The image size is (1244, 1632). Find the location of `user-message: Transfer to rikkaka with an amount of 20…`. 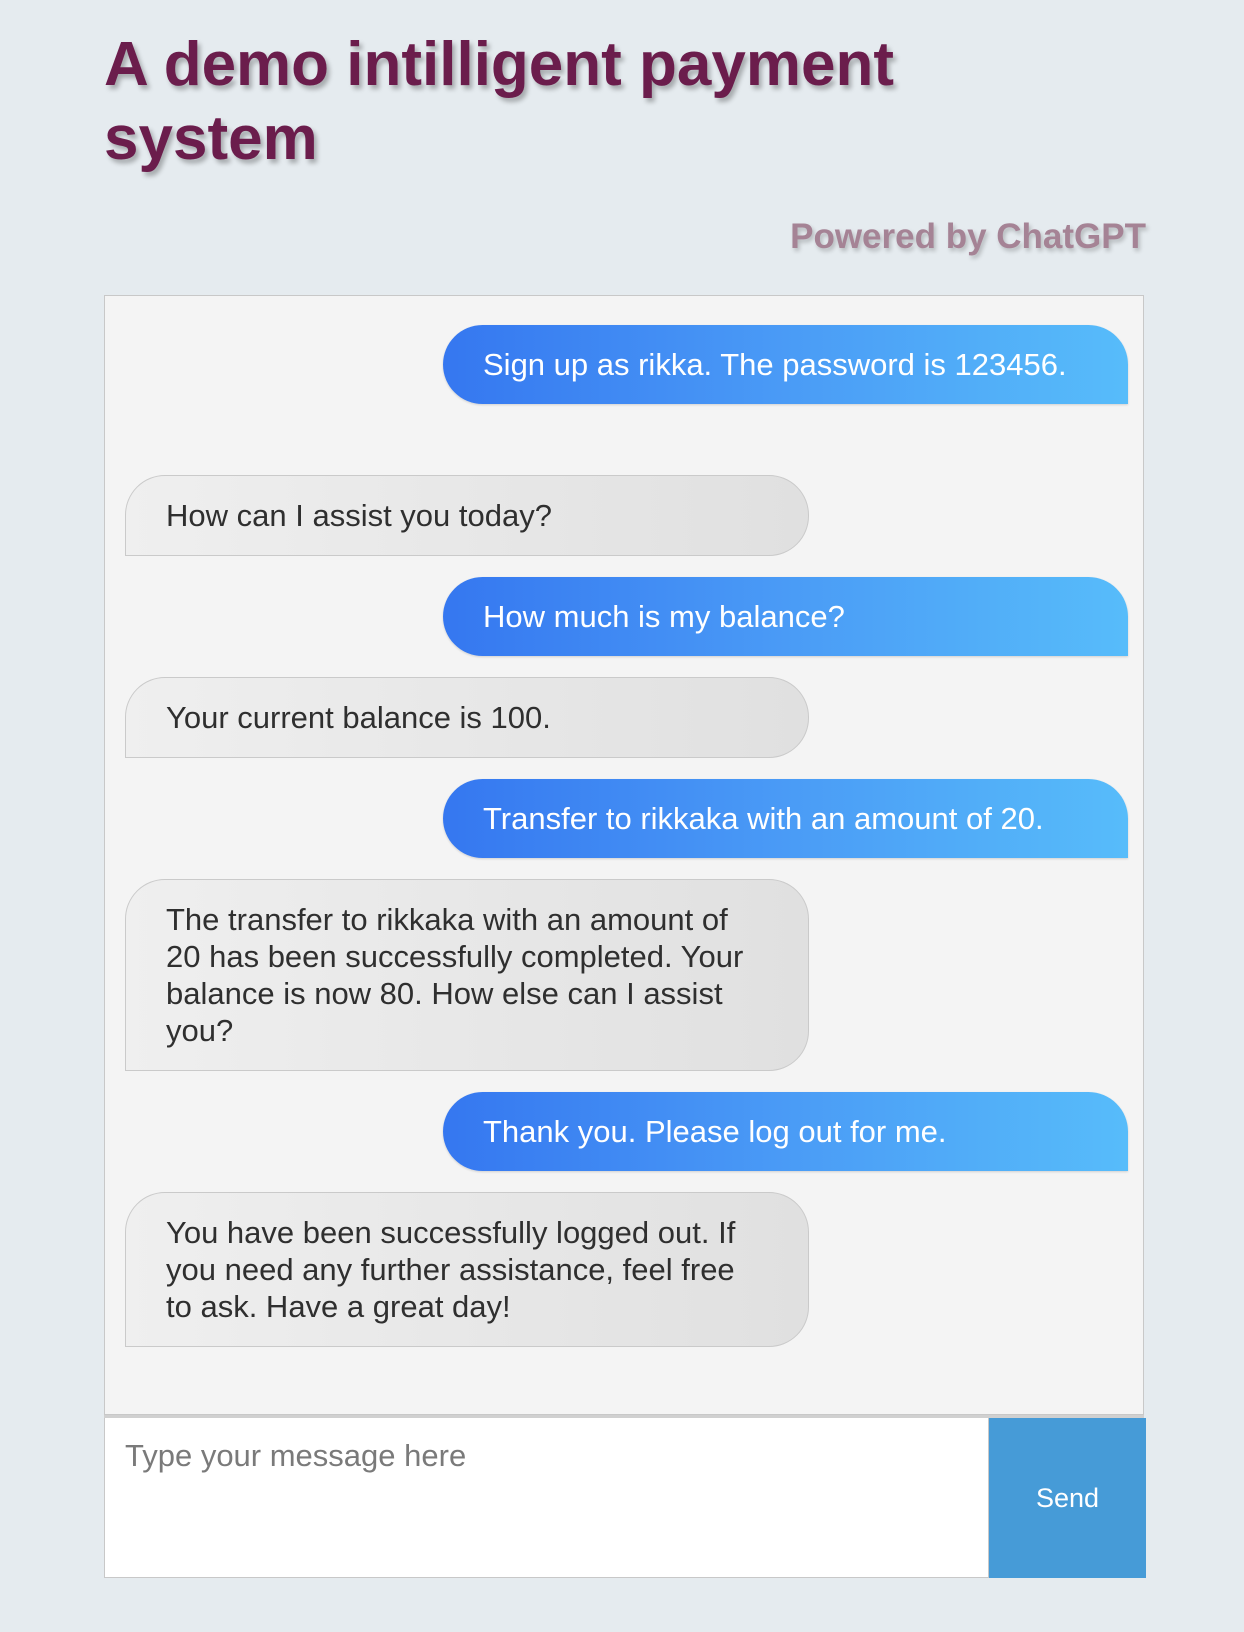

user-message: Transfer to rikkaka with an amount of 20… is located at coordinates (785, 818).